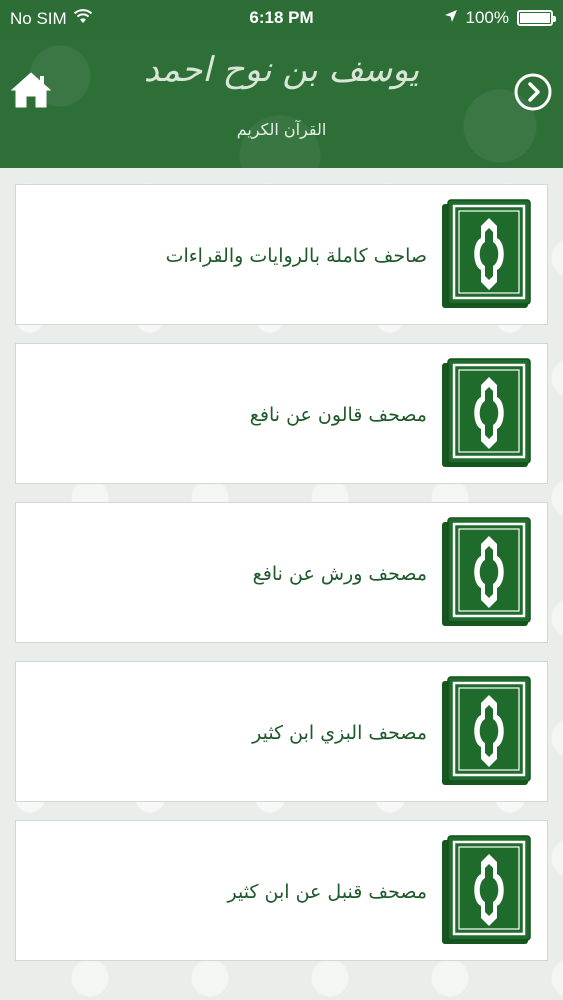 Image resolution: width=563 pixels, height=1000 pixels. I want to click on list-item-title: مصحف ورش عن نافع, so click(339, 573).